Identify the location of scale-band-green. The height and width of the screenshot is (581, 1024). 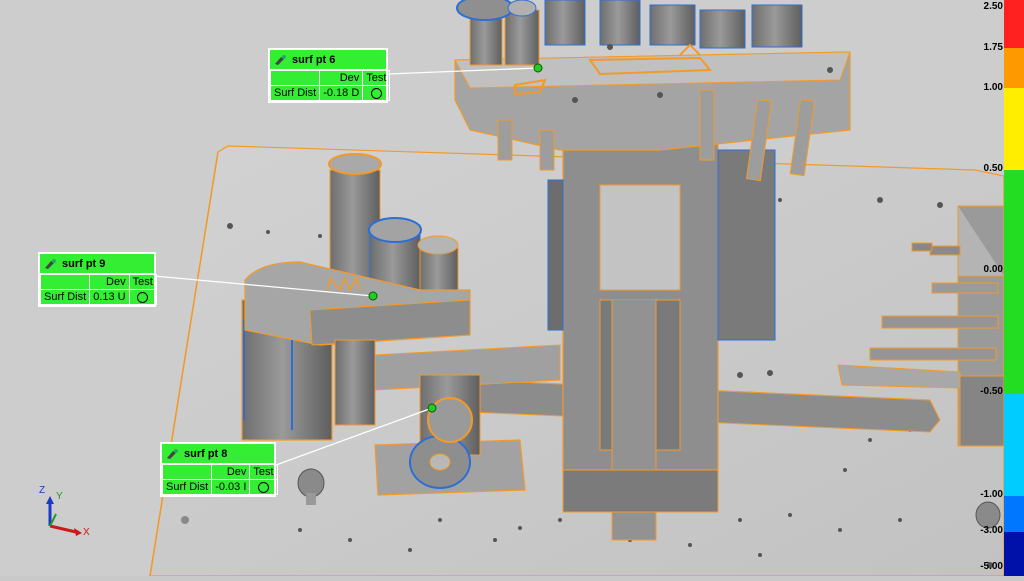
(1014, 282).